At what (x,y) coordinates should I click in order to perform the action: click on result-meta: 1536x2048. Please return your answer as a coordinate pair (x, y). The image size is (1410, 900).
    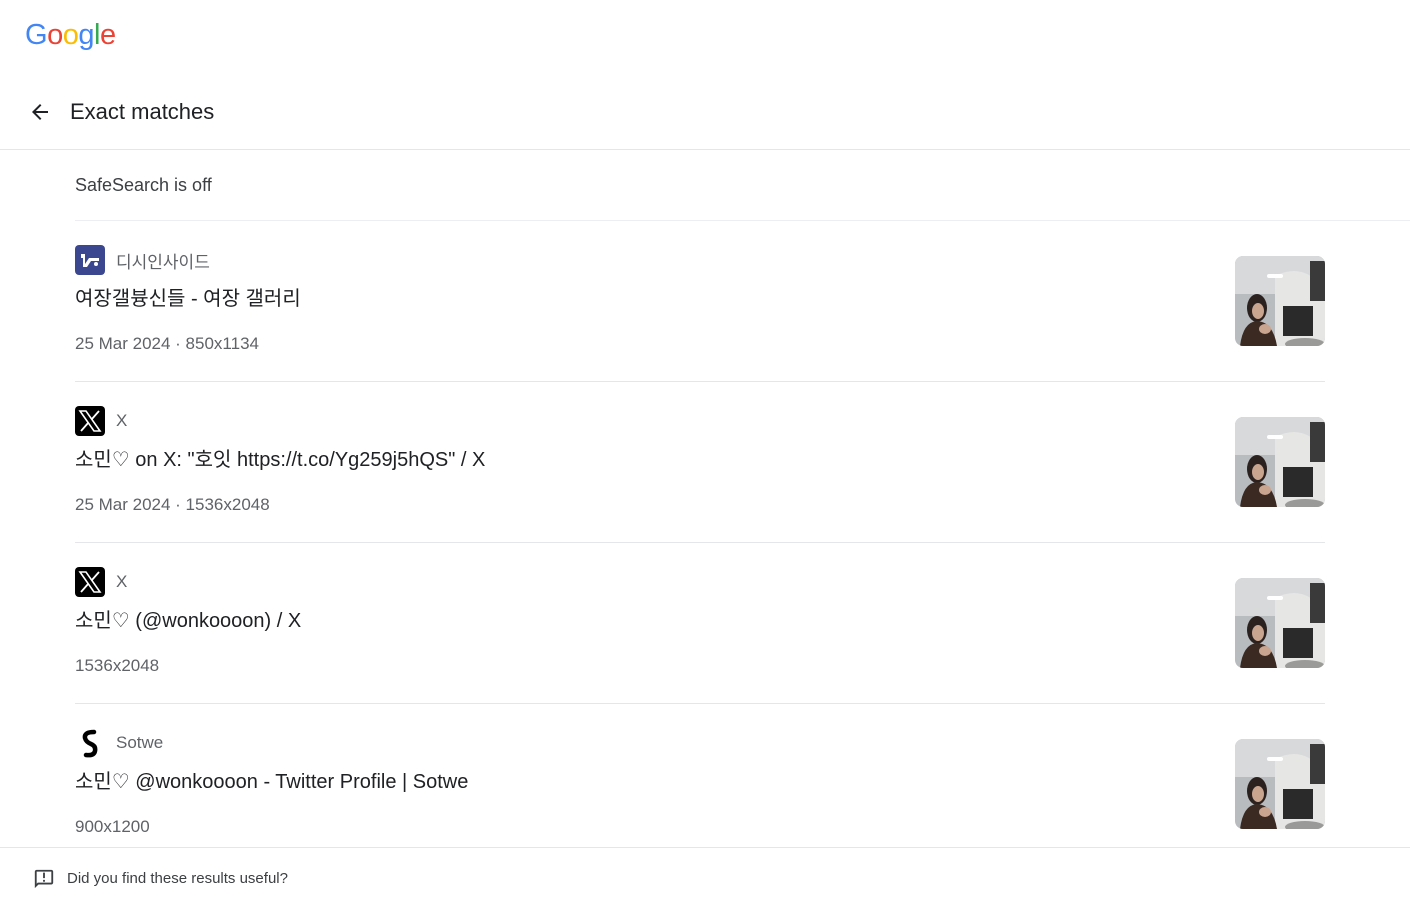
    Looking at the image, I should click on (117, 665).